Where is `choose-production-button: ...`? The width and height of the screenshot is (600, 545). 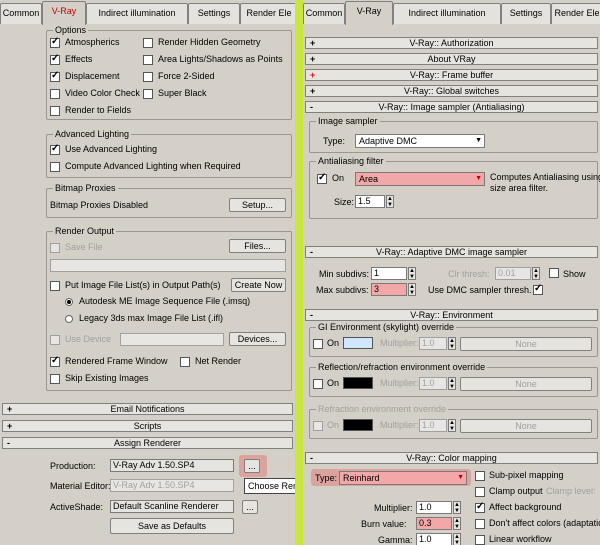
choose-production-button: ... is located at coordinates (252, 466).